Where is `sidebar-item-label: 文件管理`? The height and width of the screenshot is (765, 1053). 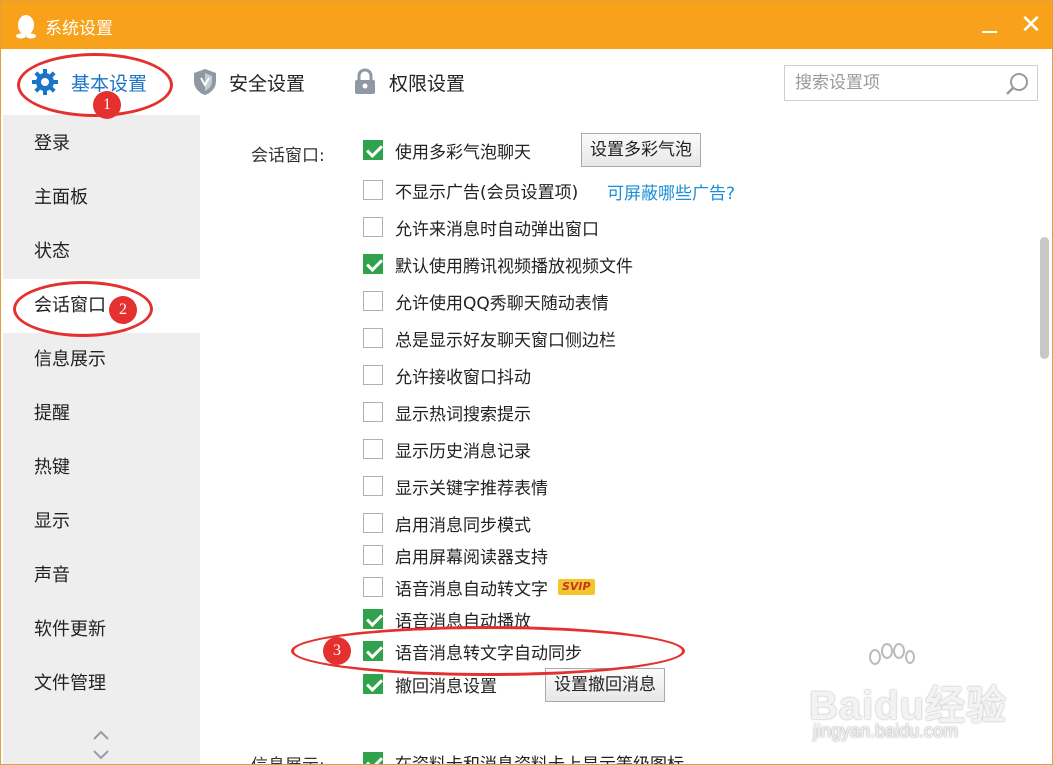 sidebar-item-label: 文件管理 is located at coordinates (70, 683).